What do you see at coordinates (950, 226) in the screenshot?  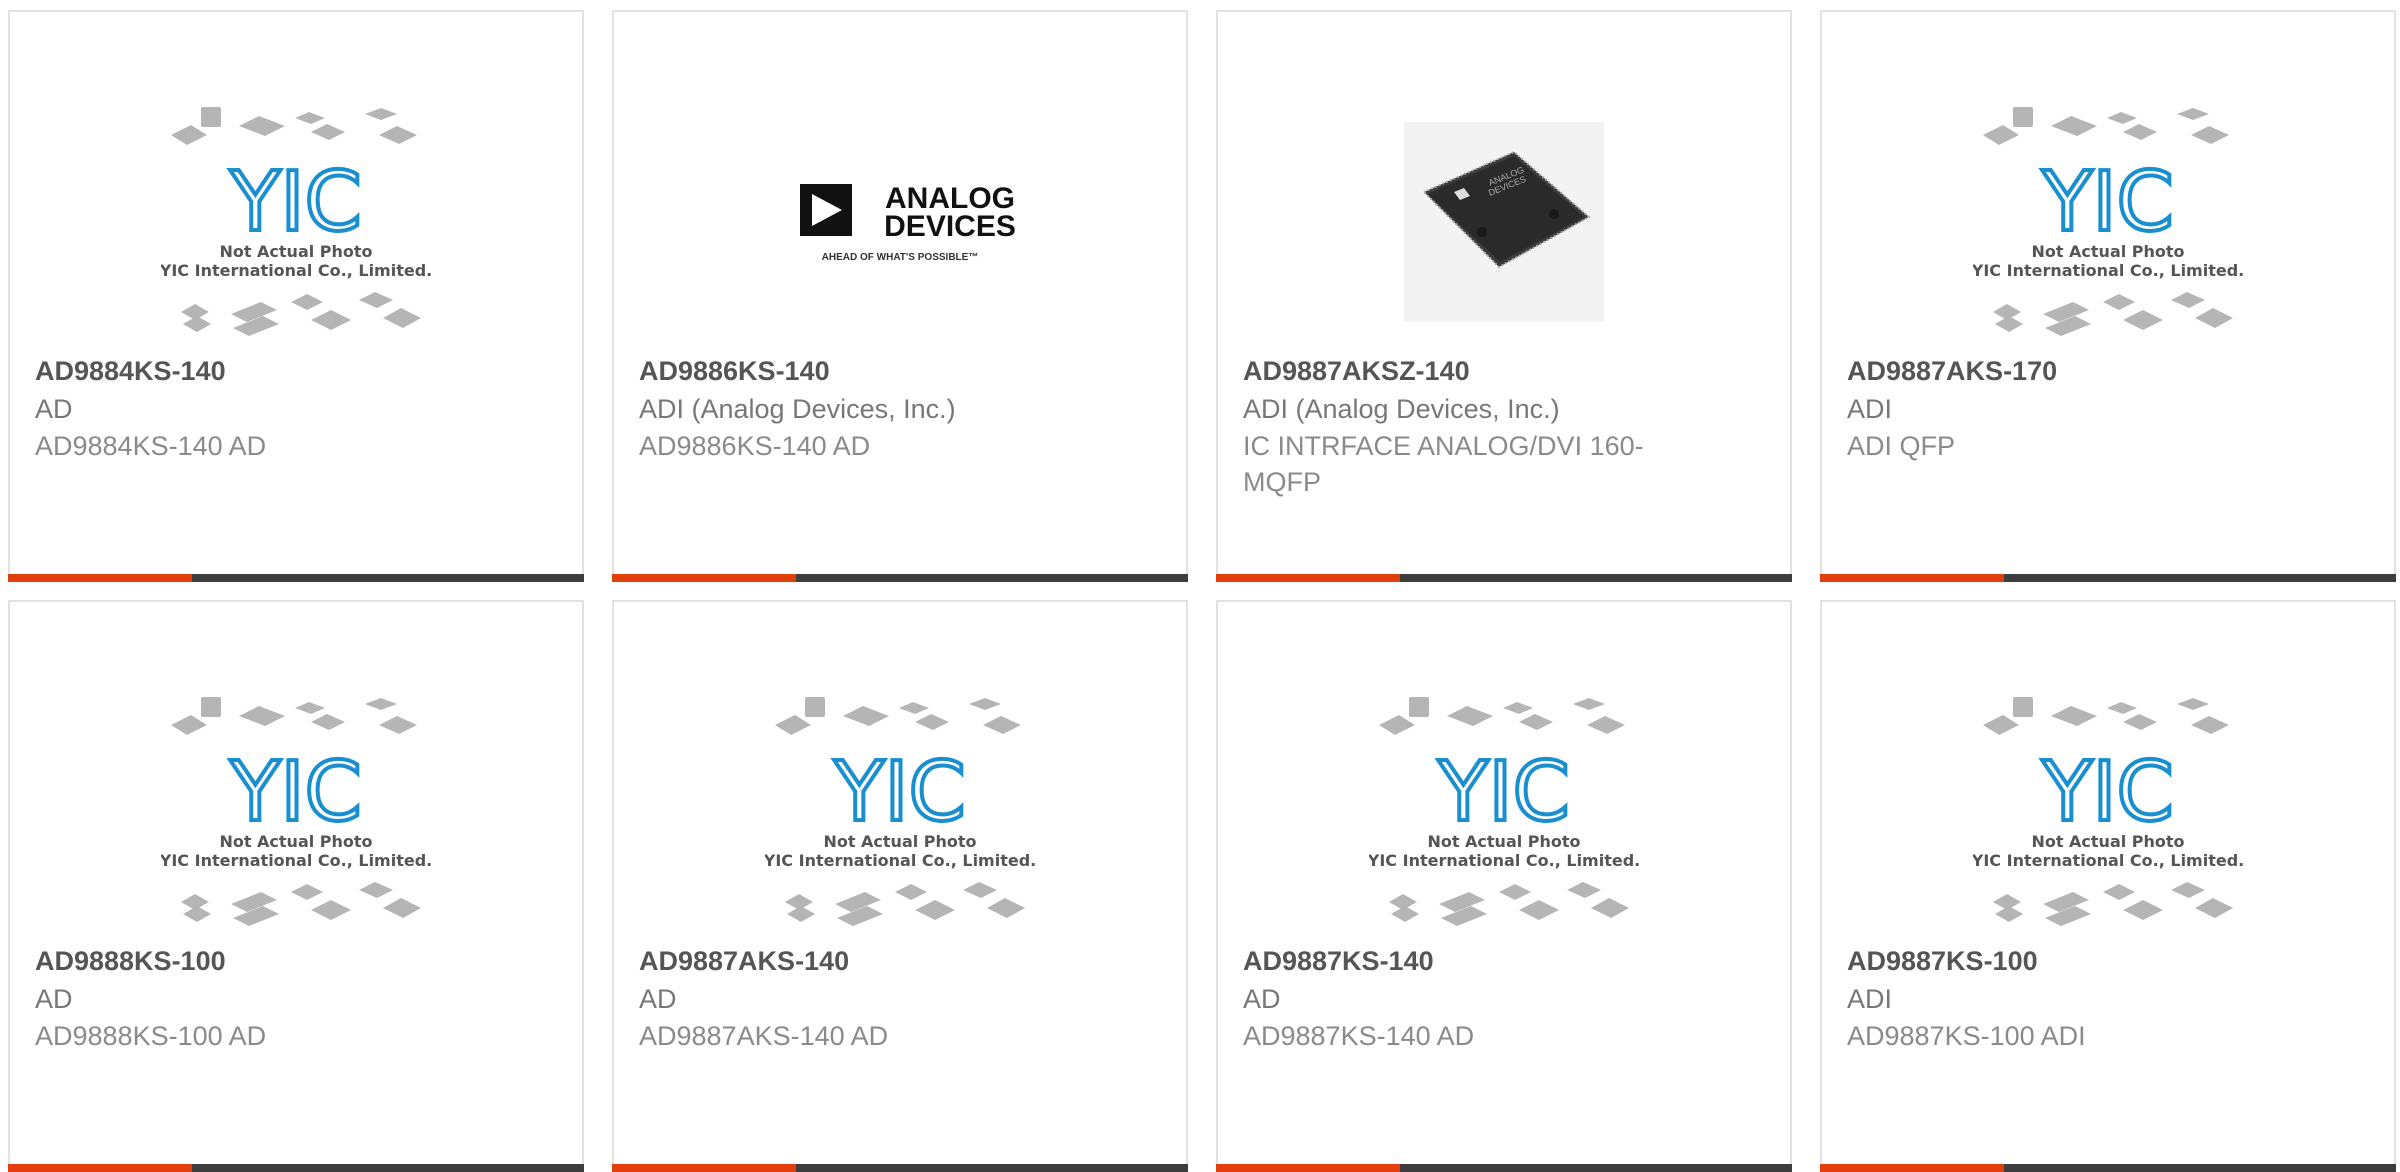 I see `svg-text: DEVICES` at bounding box center [950, 226].